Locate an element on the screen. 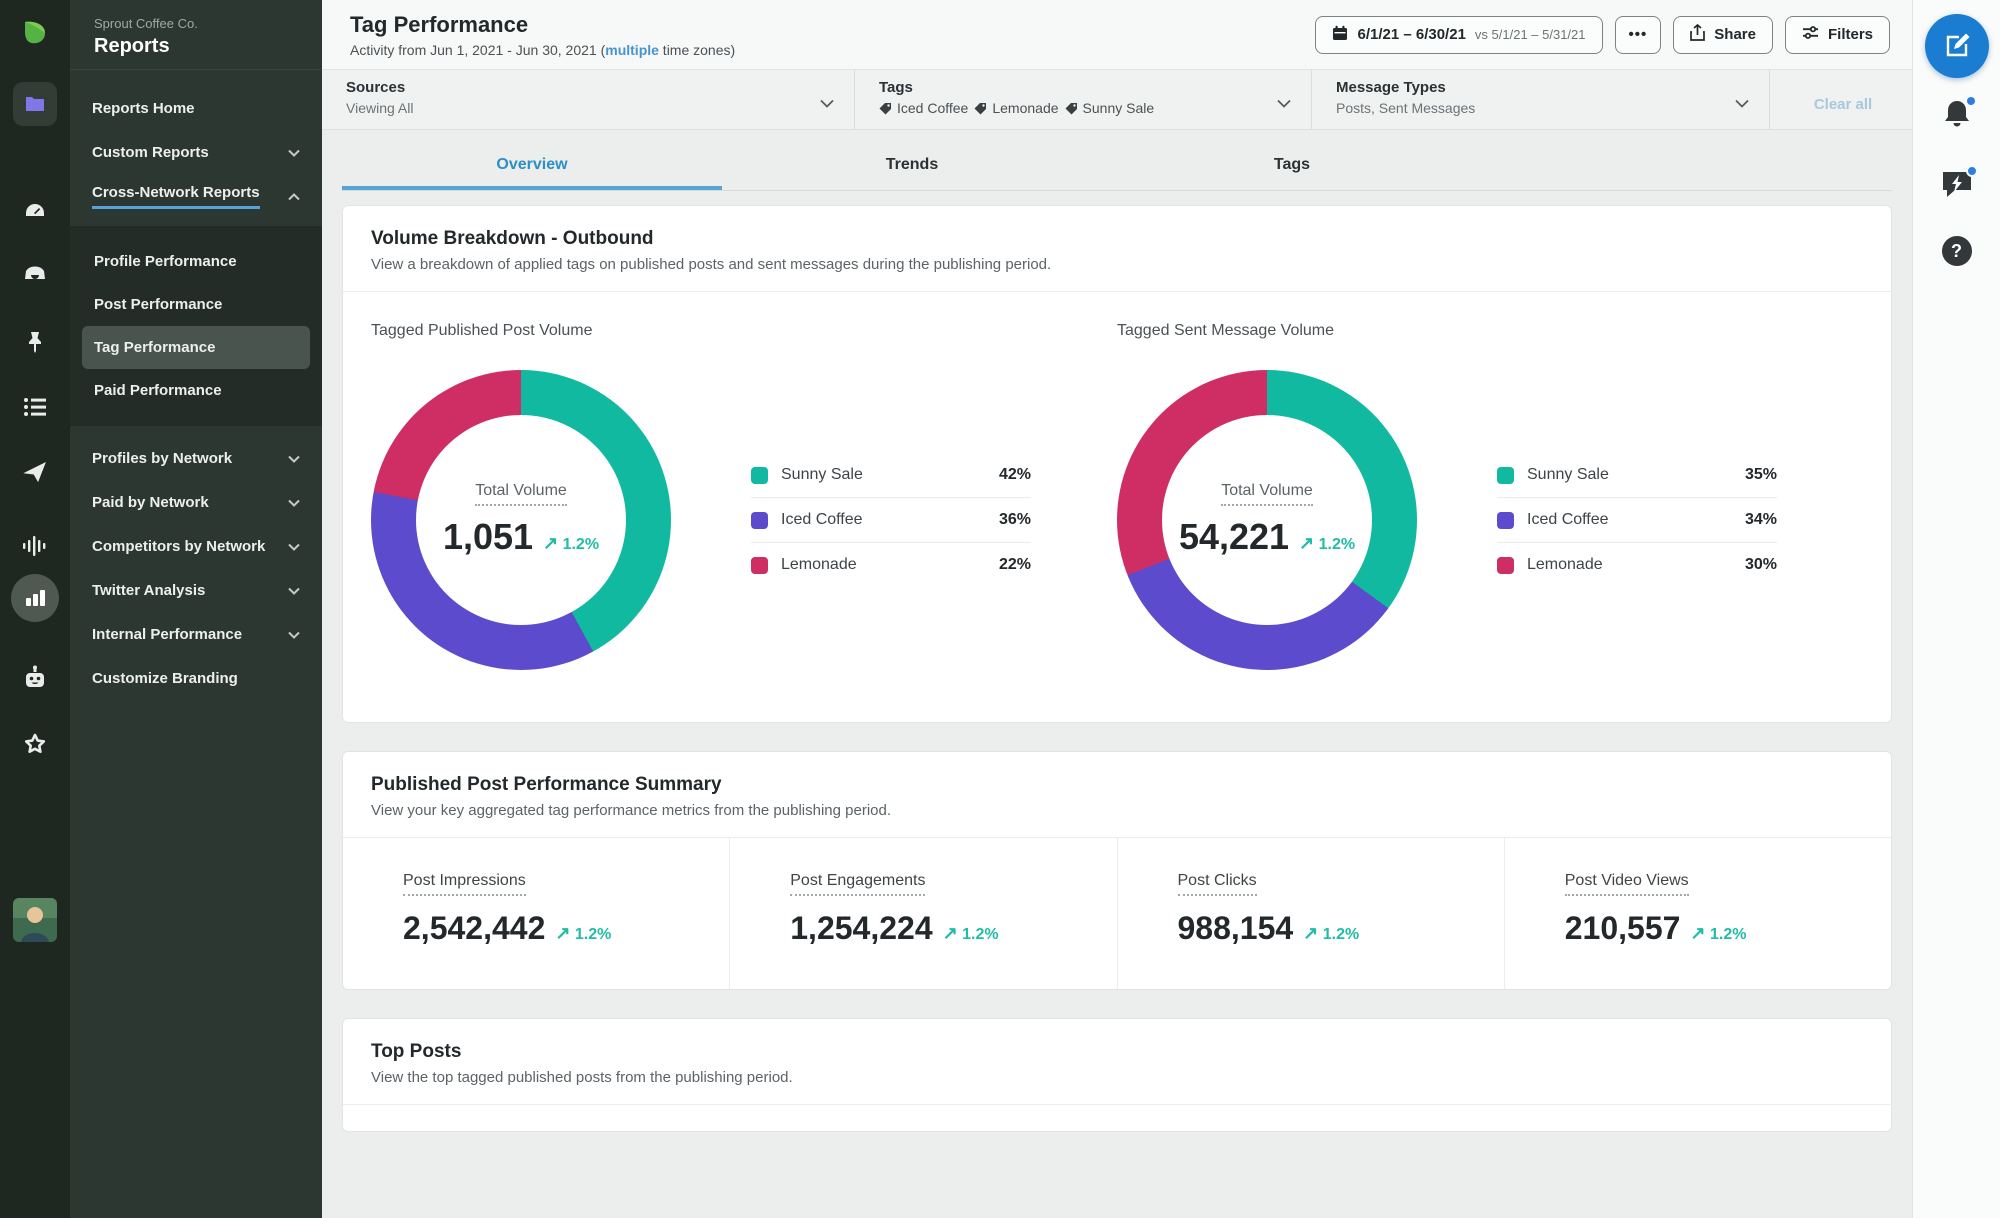 This screenshot has width=2000, height=1218. question-mark-icon: ? is located at coordinates (1956, 251).